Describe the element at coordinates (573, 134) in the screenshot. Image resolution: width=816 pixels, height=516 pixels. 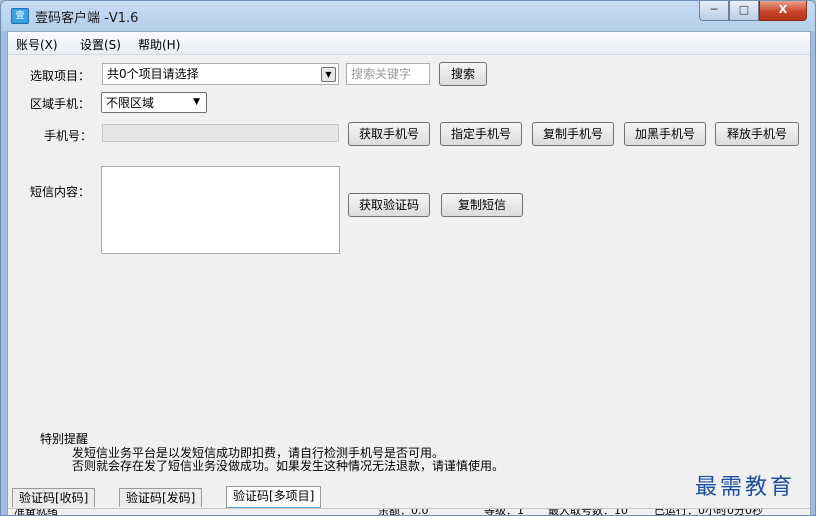
I see `copy-phone-button: 复制手机号` at that location.